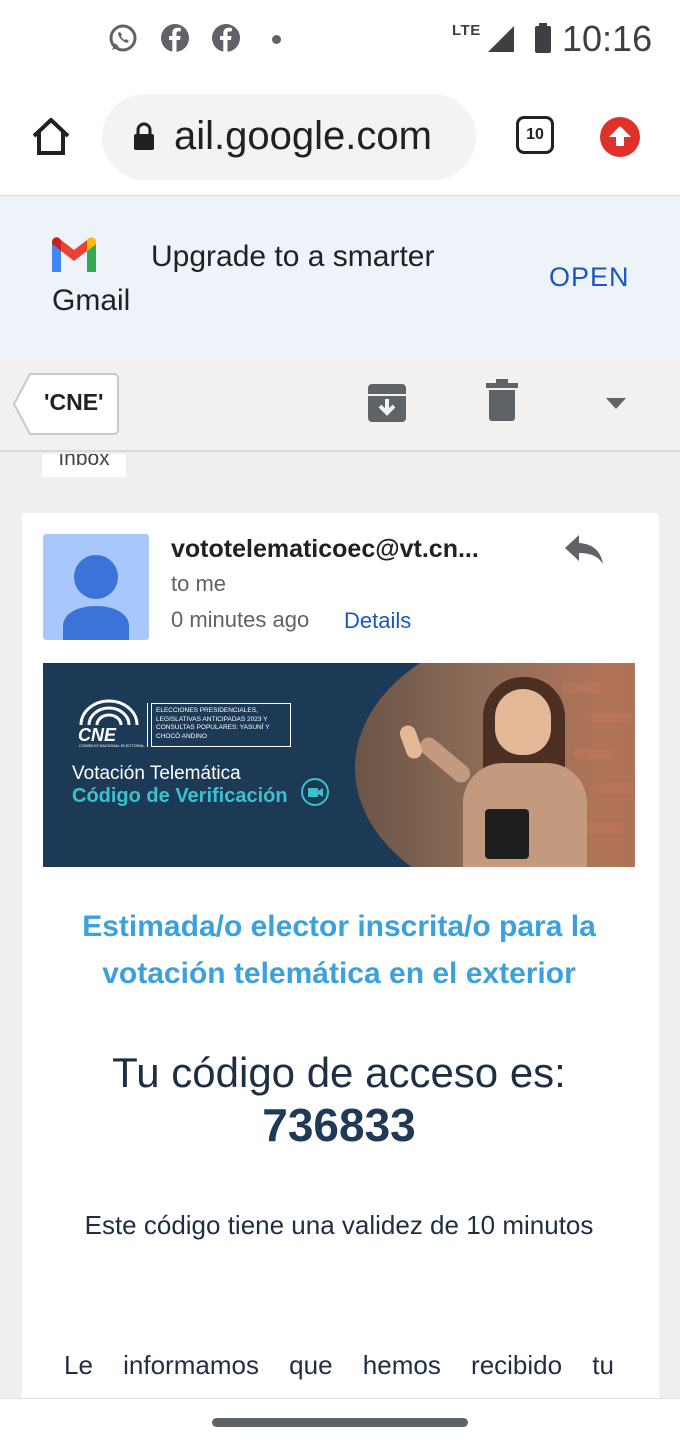 The width and height of the screenshot is (680, 1448). What do you see at coordinates (84, 465) in the screenshot?
I see `label-chip-inbox: Inbox` at bounding box center [84, 465].